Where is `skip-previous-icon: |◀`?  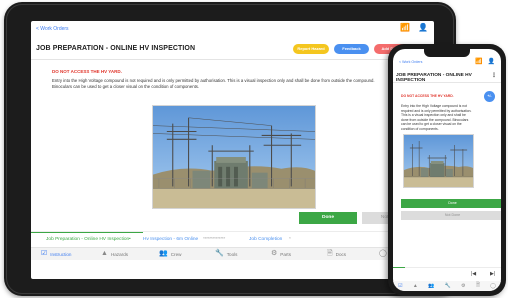 skip-previous-icon: |◀ is located at coordinates (473, 274).